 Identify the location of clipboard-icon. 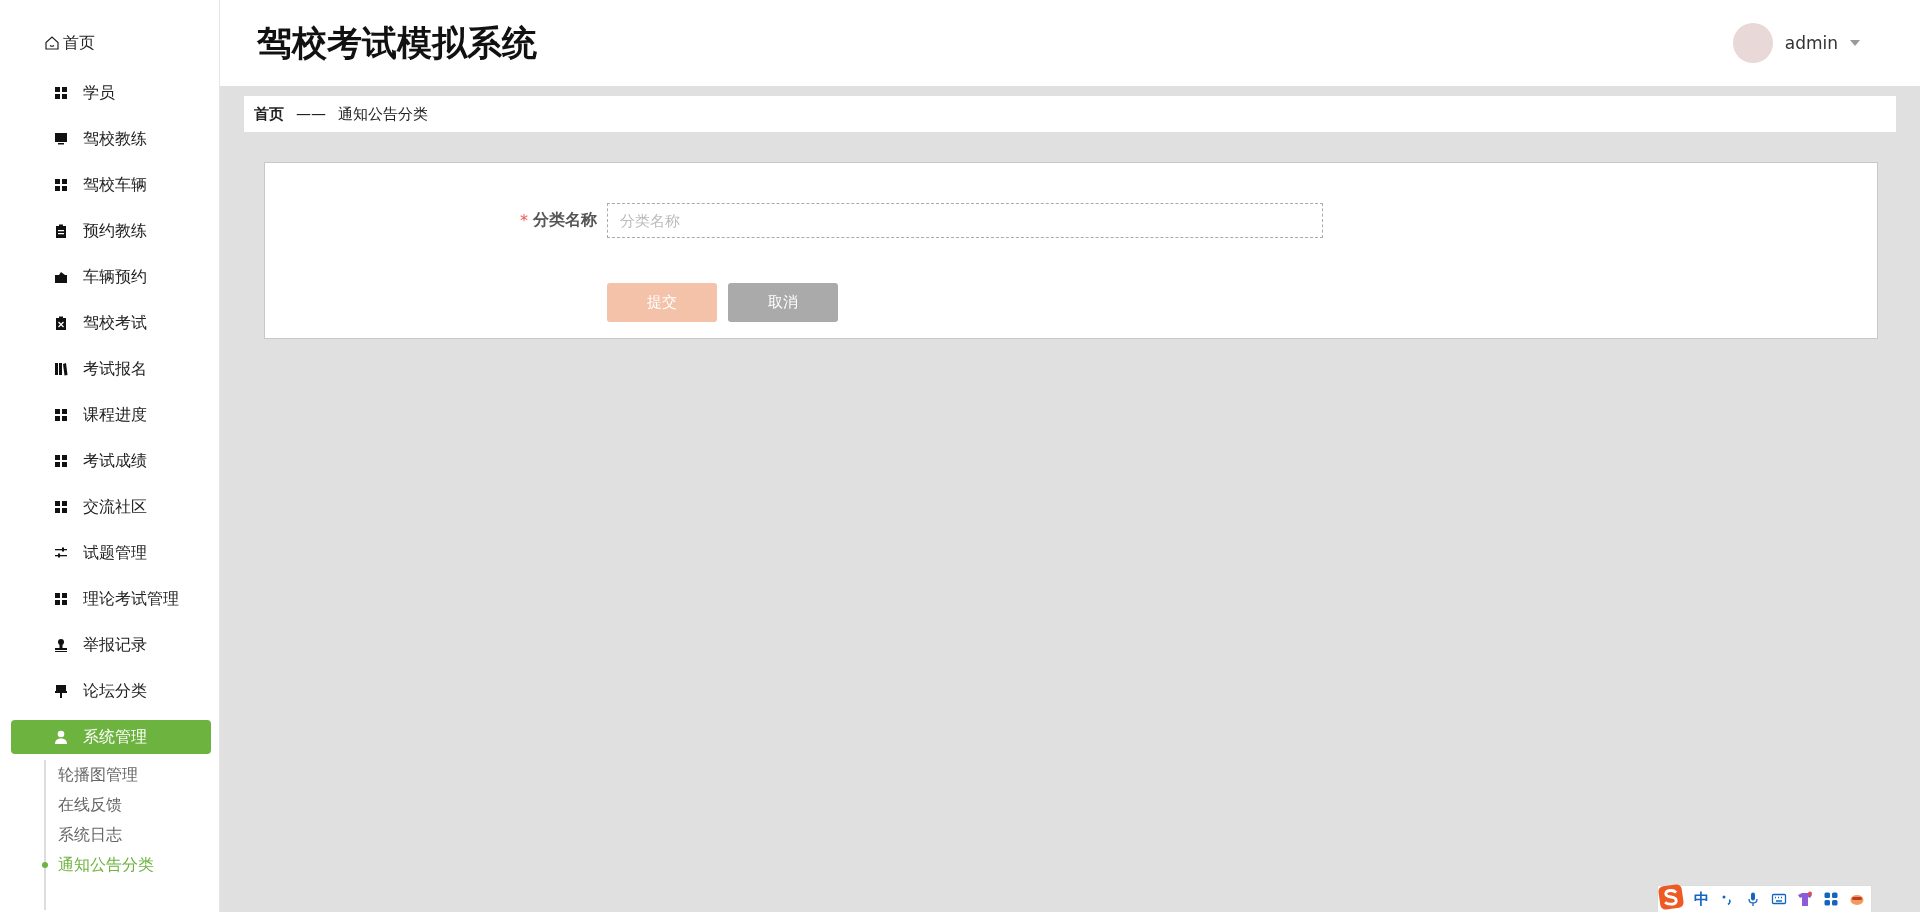
(61, 231).